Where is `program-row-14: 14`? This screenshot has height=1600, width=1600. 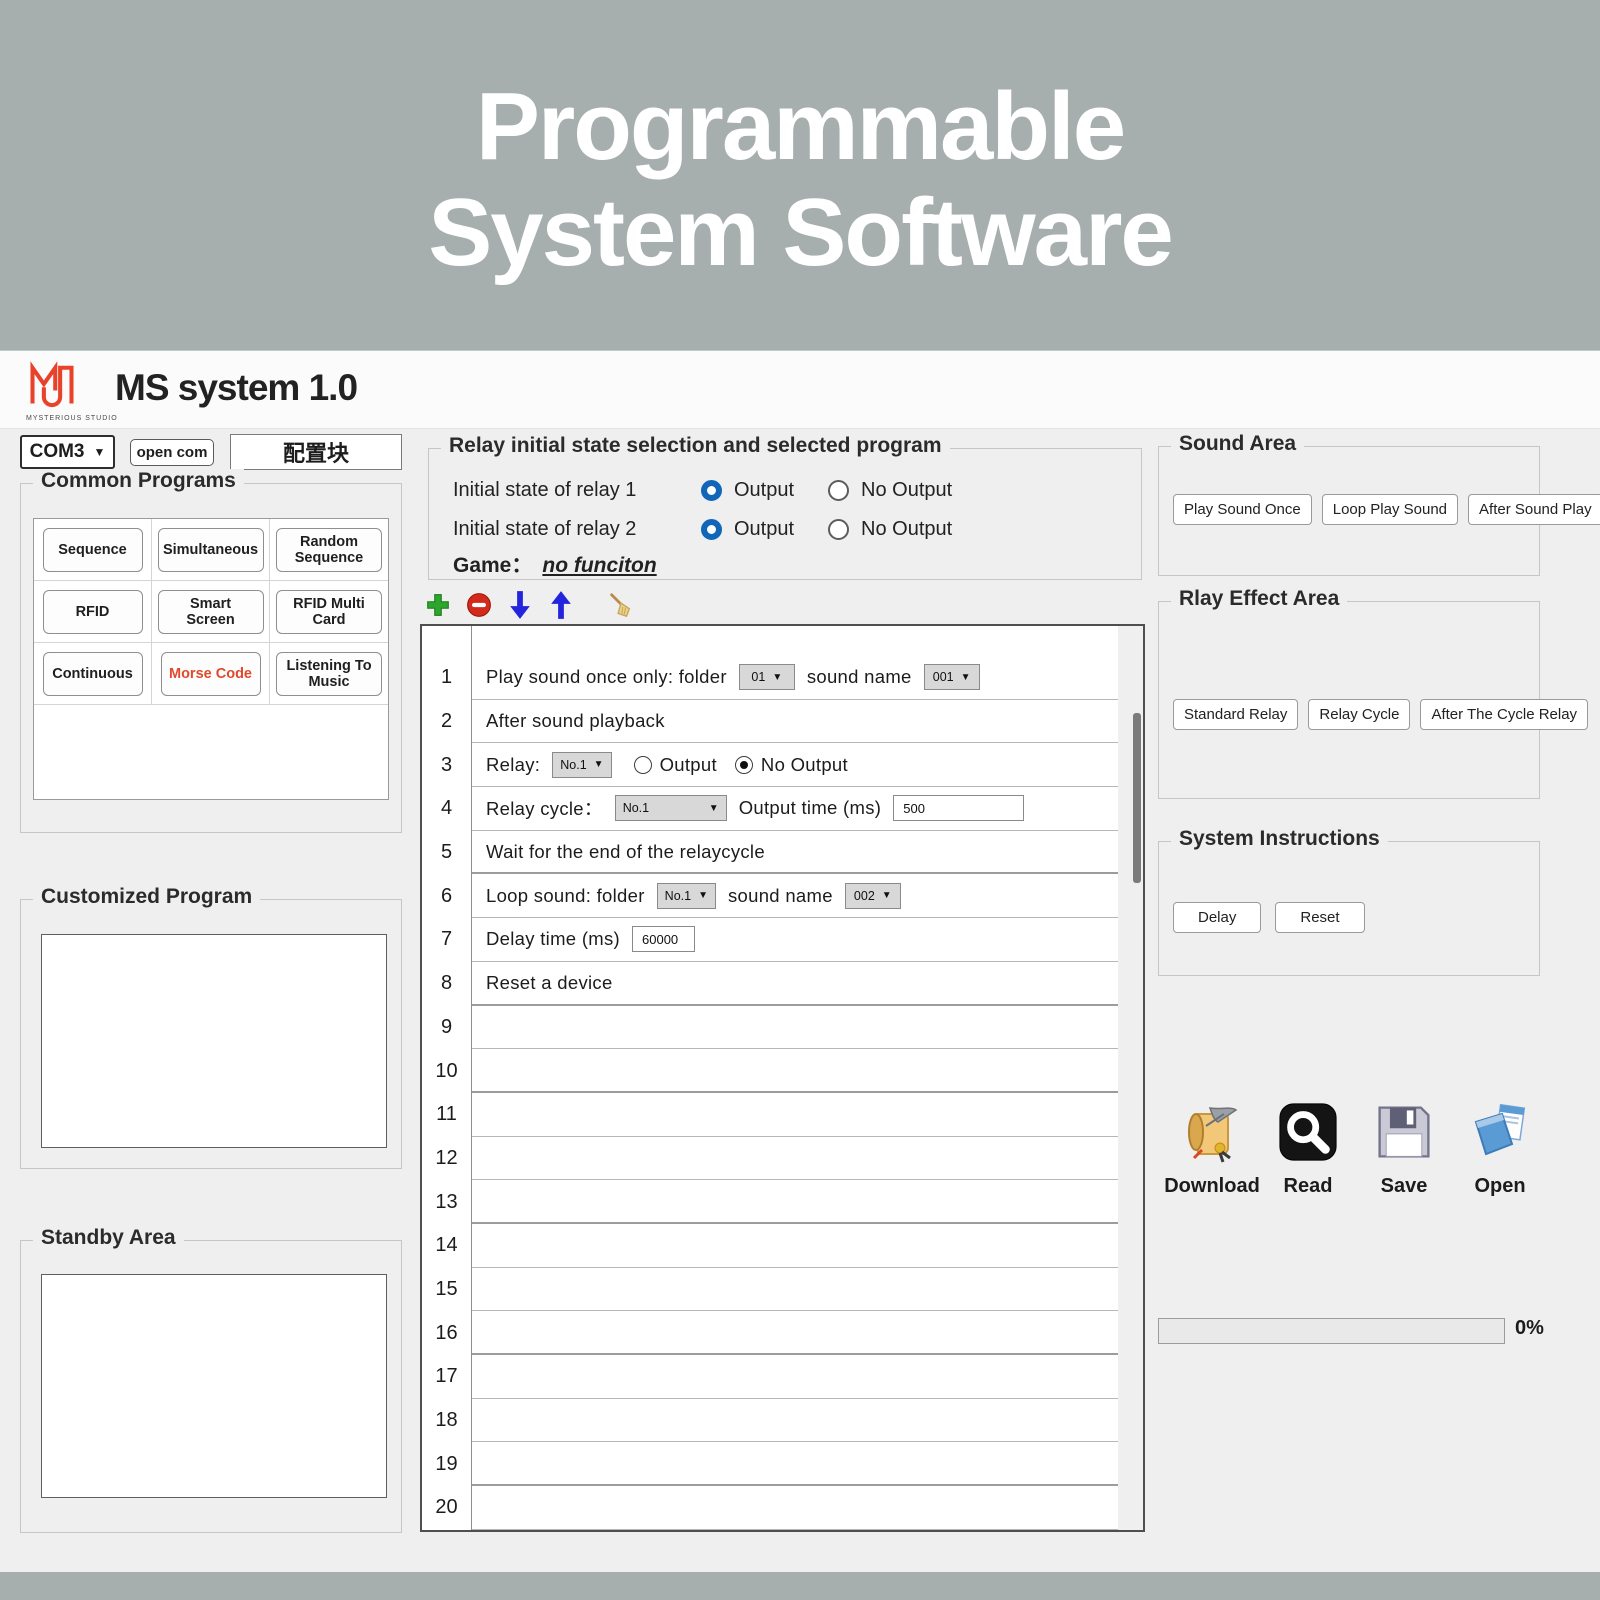 program-row-14: 14 is located at coordinates (770, 1245).